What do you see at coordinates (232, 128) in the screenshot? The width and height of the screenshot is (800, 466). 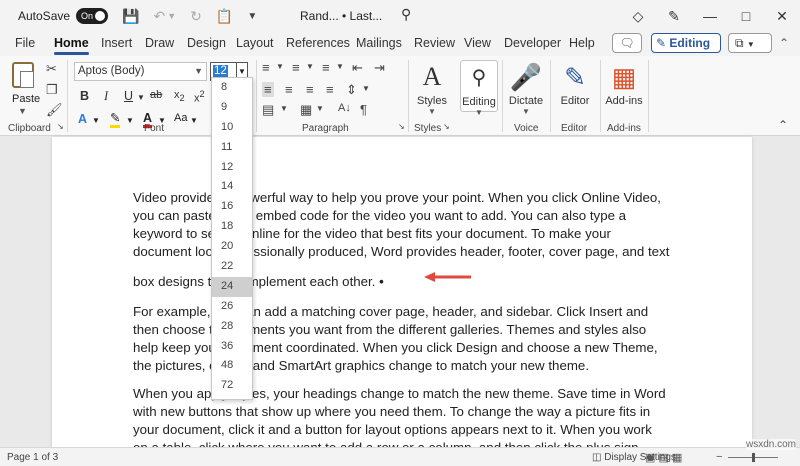 I see `font-size-option: 10` at bounding box center [232, 128].